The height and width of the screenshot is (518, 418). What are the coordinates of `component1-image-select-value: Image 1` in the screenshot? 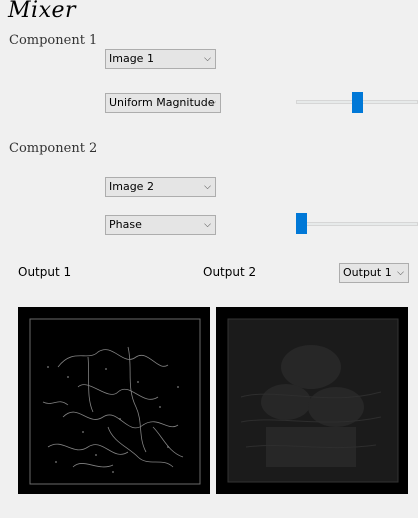 It's located at (131, 58).